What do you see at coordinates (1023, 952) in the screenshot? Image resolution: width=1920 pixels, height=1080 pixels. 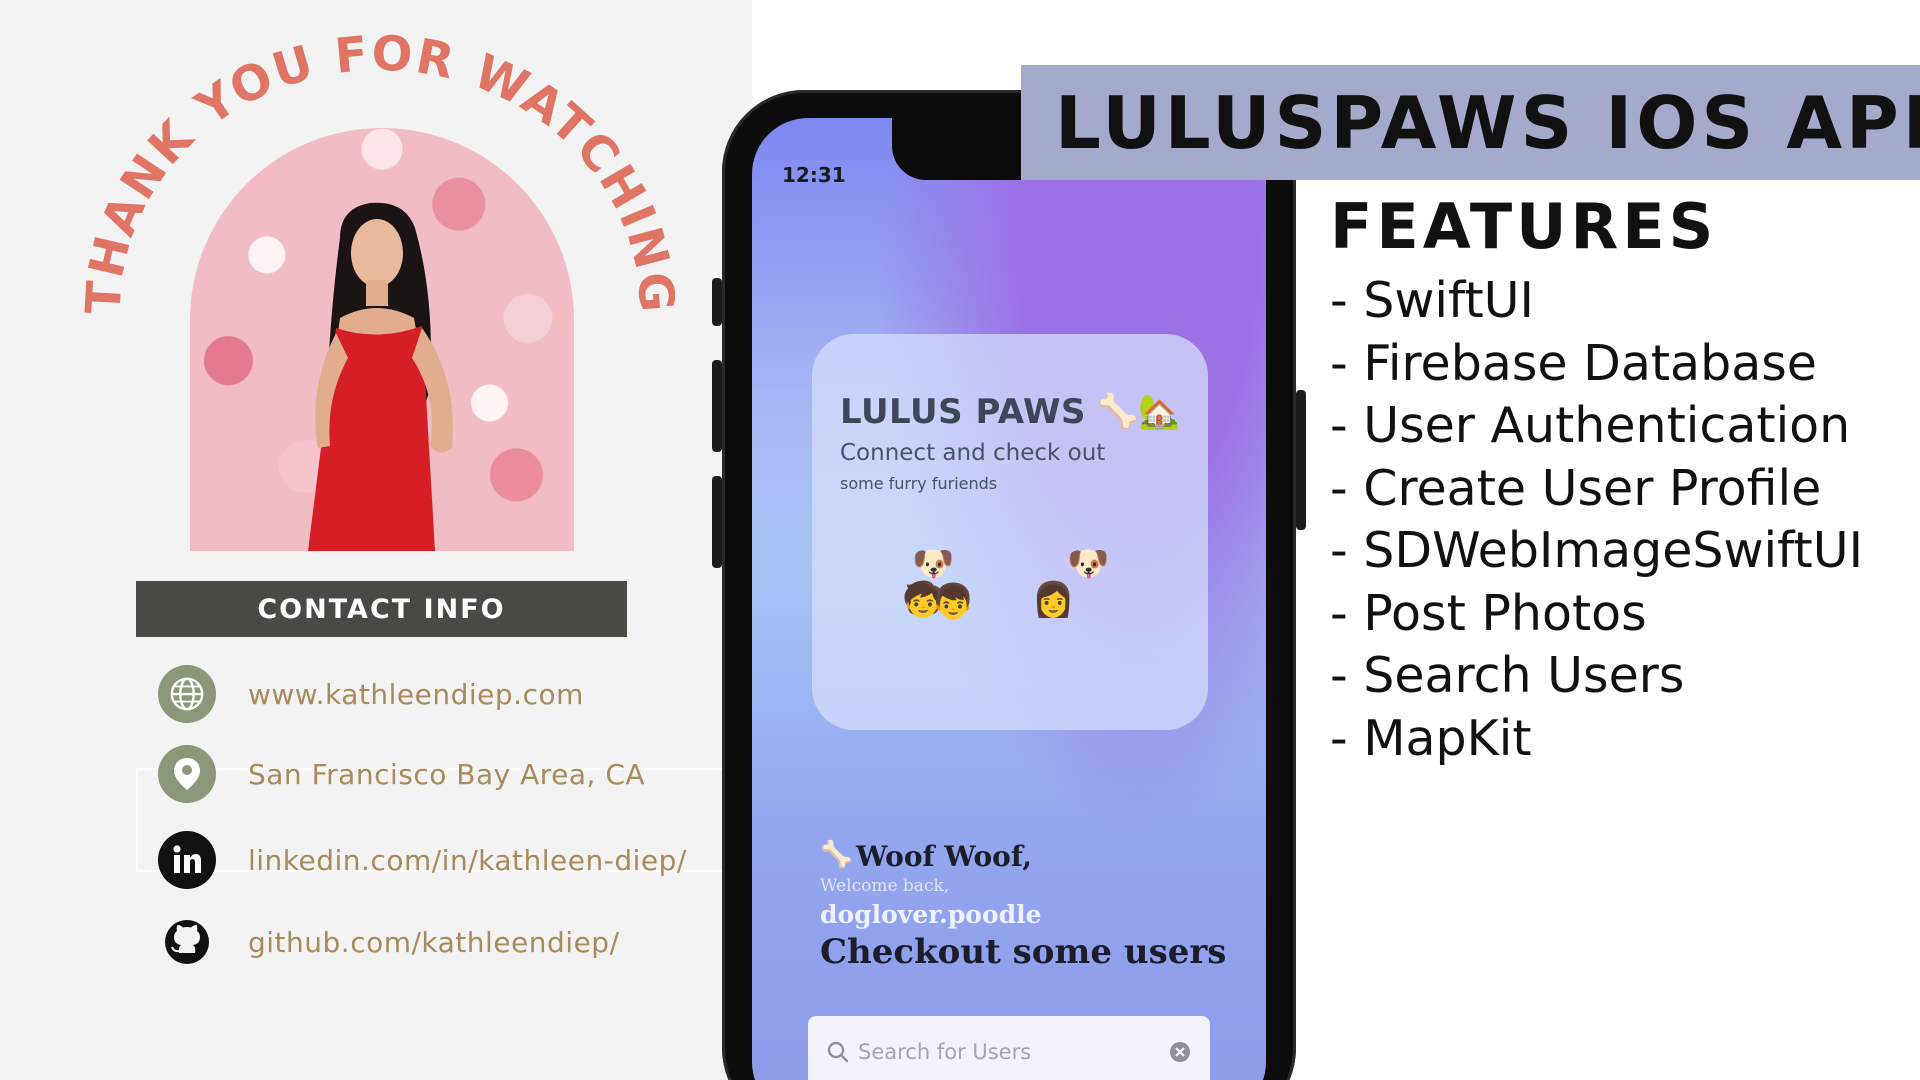 I see `checkout-heading: Checkout some users` at bounding box center [1023, 952].